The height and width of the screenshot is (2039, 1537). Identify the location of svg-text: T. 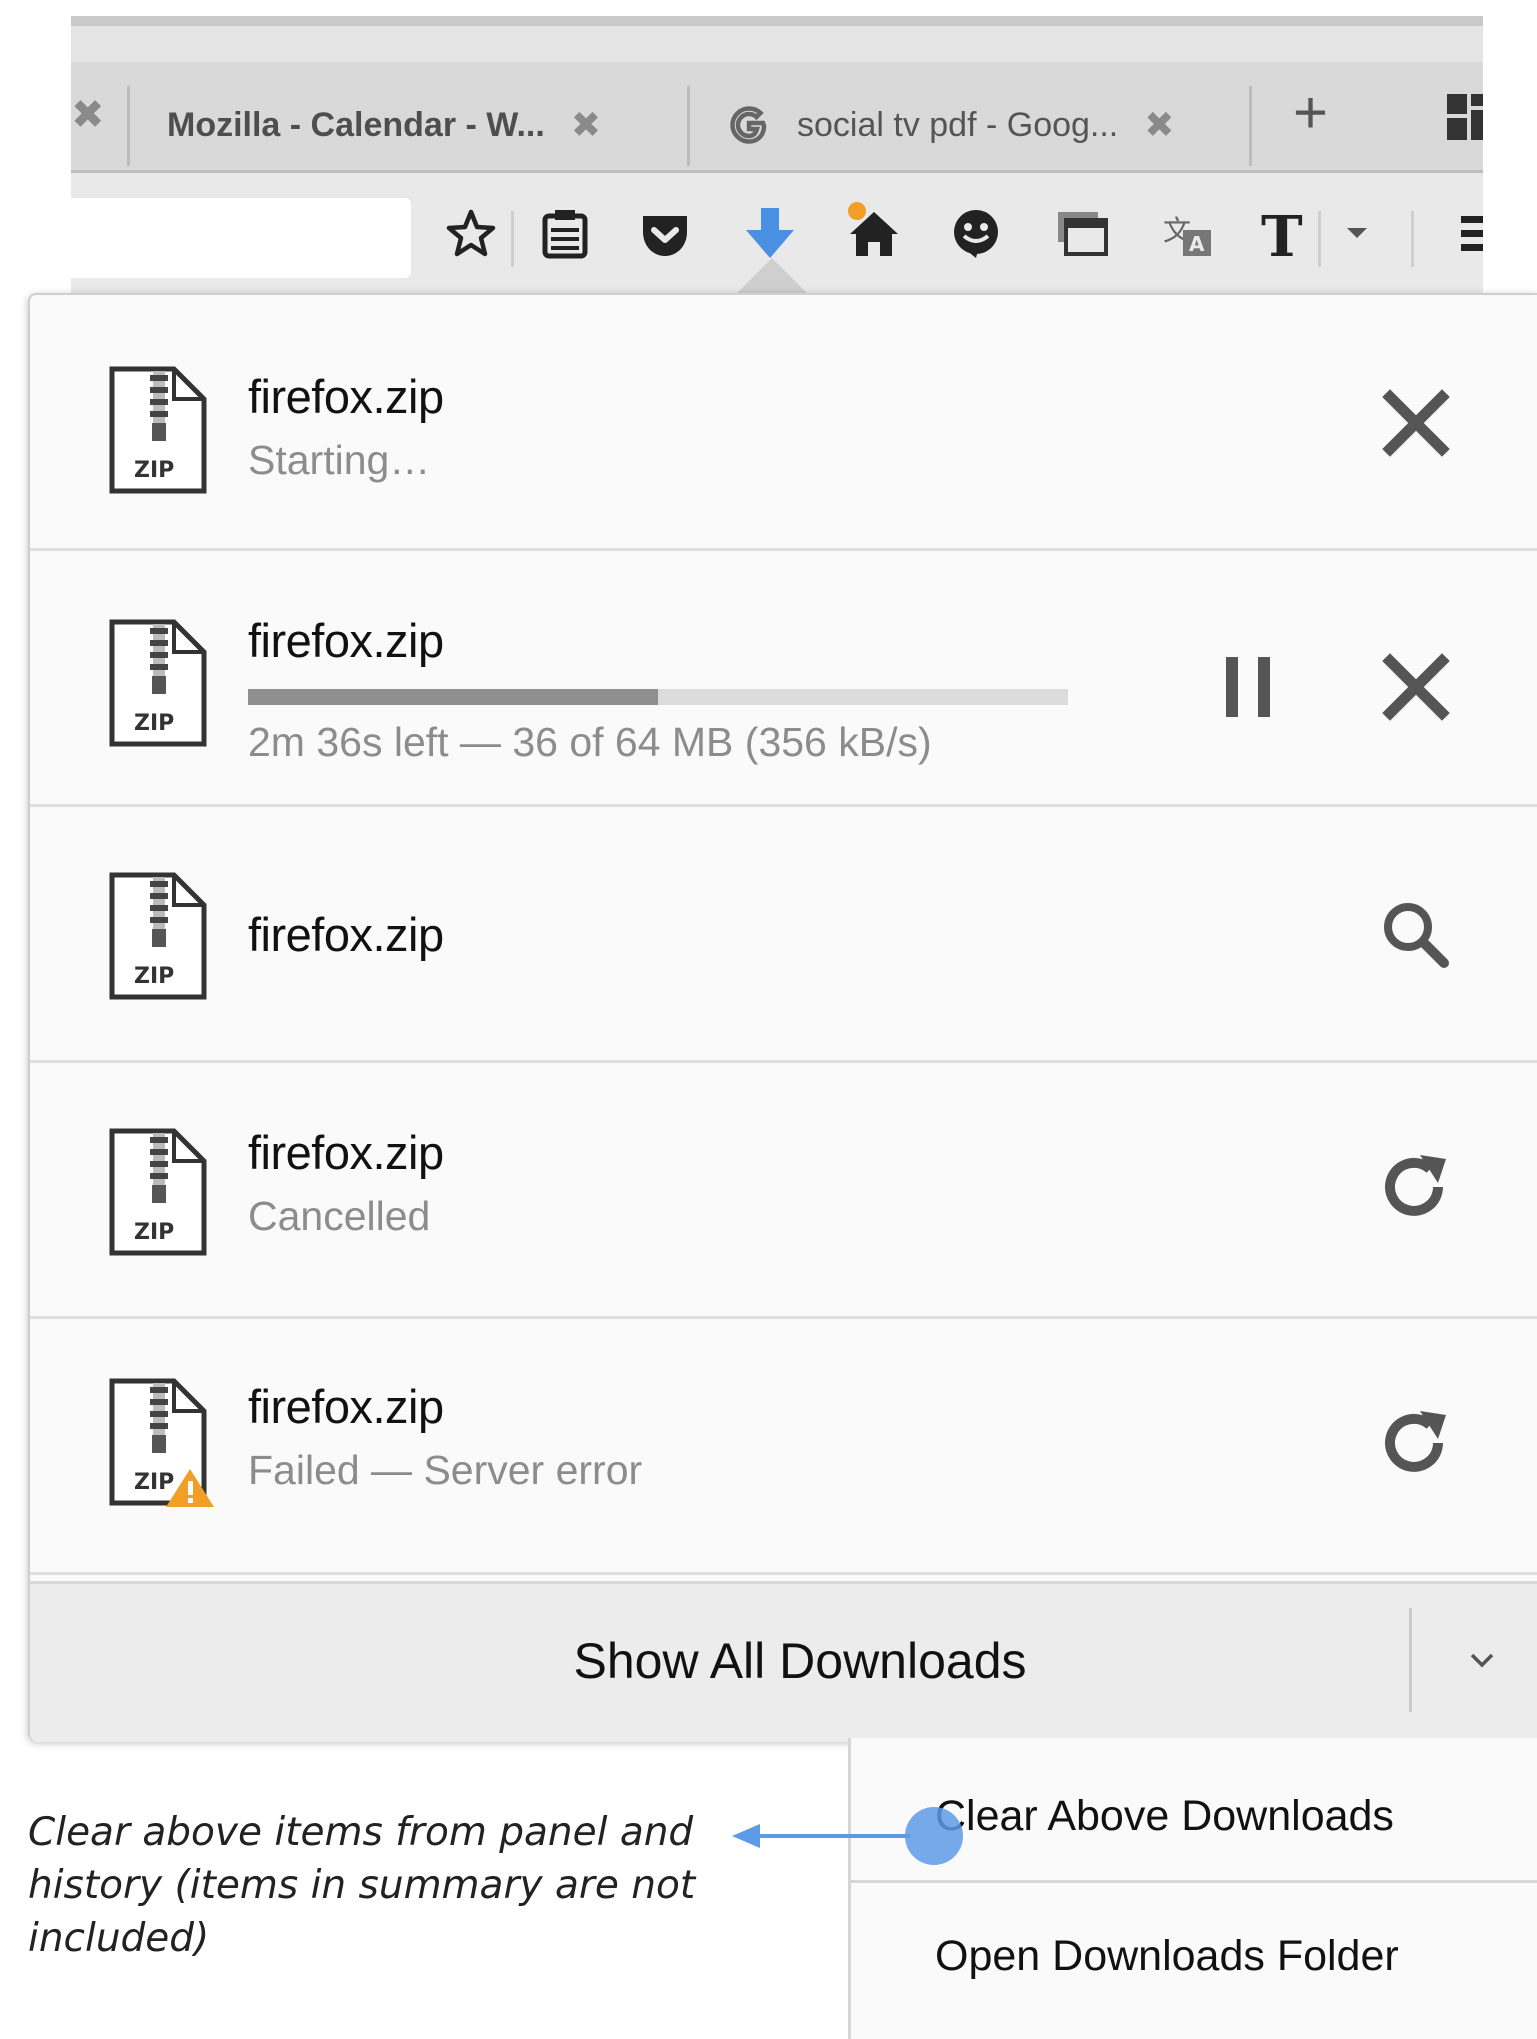
(1282, 234).